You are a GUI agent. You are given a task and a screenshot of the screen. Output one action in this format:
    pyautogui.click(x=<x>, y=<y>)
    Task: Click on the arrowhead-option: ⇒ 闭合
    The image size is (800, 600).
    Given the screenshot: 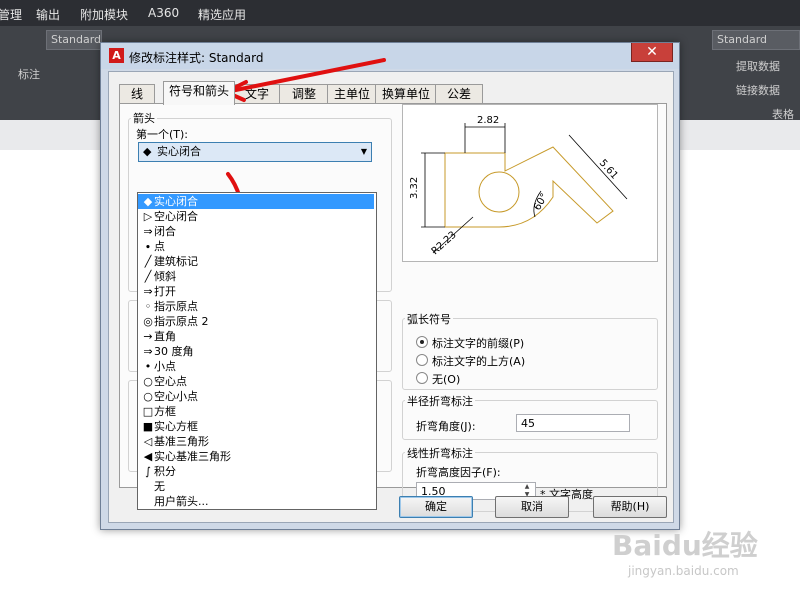 What is the action you would take?
    pyautogui.click(x=256, y=231)
    